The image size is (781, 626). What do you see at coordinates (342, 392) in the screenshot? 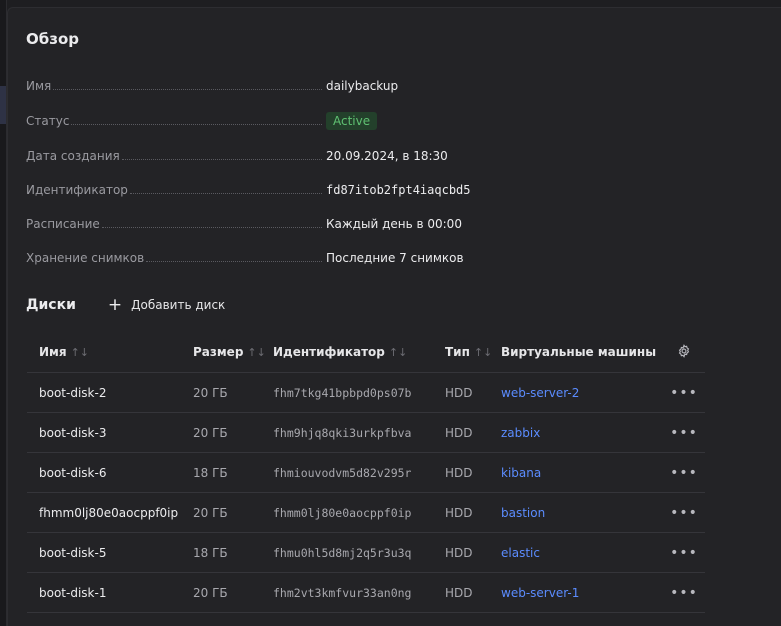
I see `disk-id: fhm7tkg41bpbpd0ps07b` at bounding box center [342, 392].